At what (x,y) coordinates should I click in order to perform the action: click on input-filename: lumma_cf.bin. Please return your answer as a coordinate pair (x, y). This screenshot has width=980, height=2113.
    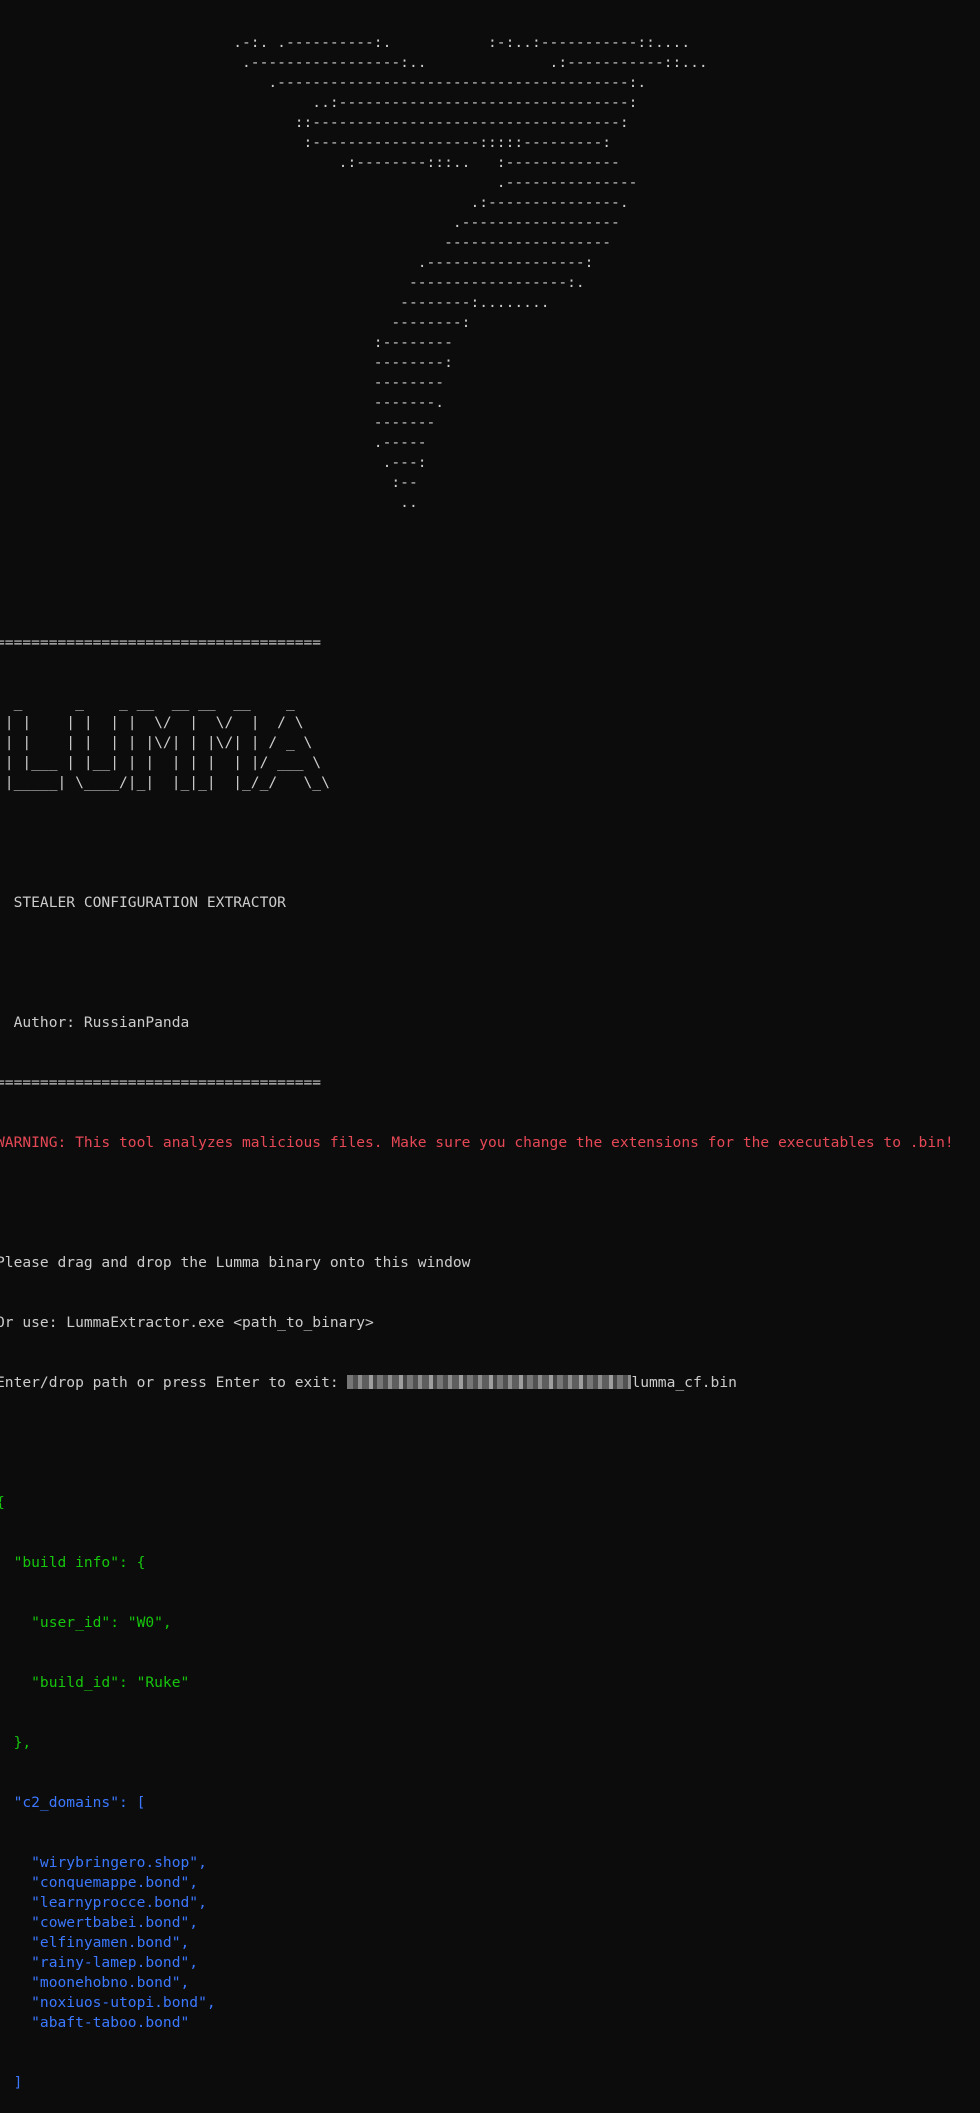
    Looking at the image, I should click on (684, 1382).